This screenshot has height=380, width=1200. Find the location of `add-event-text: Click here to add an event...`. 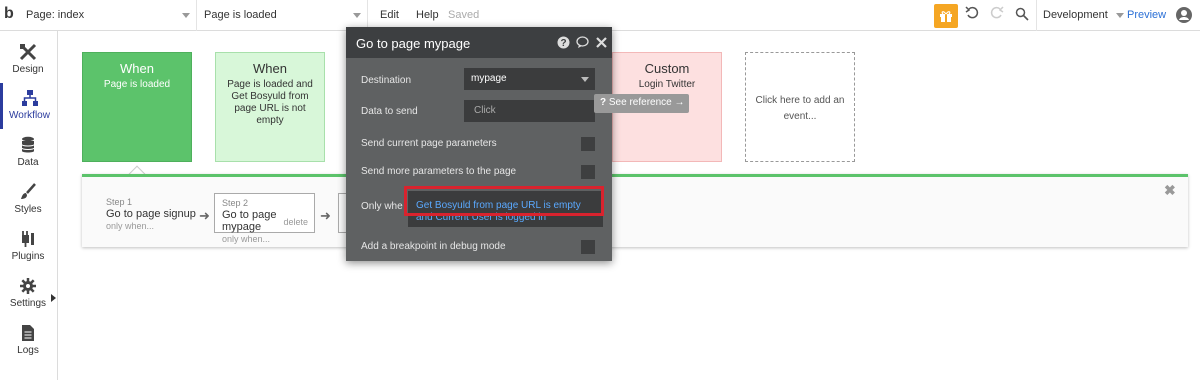

add-event-text: Click here to add an event... is located at coordinates (800, 108).